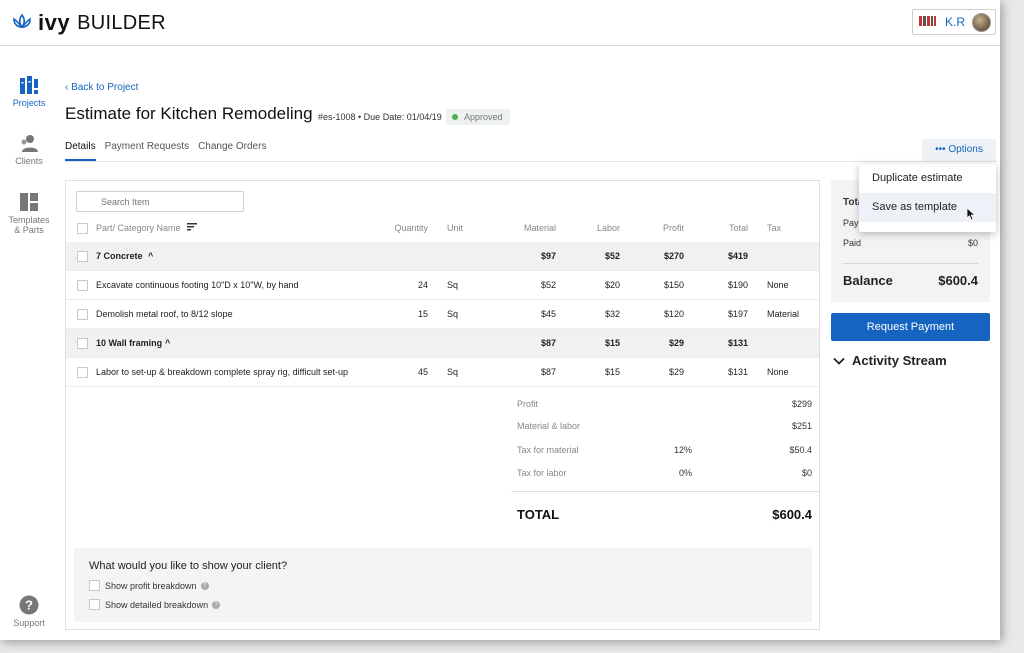 The image size is (1024, 653). I want to click on sort-icon, so click(192, 228).